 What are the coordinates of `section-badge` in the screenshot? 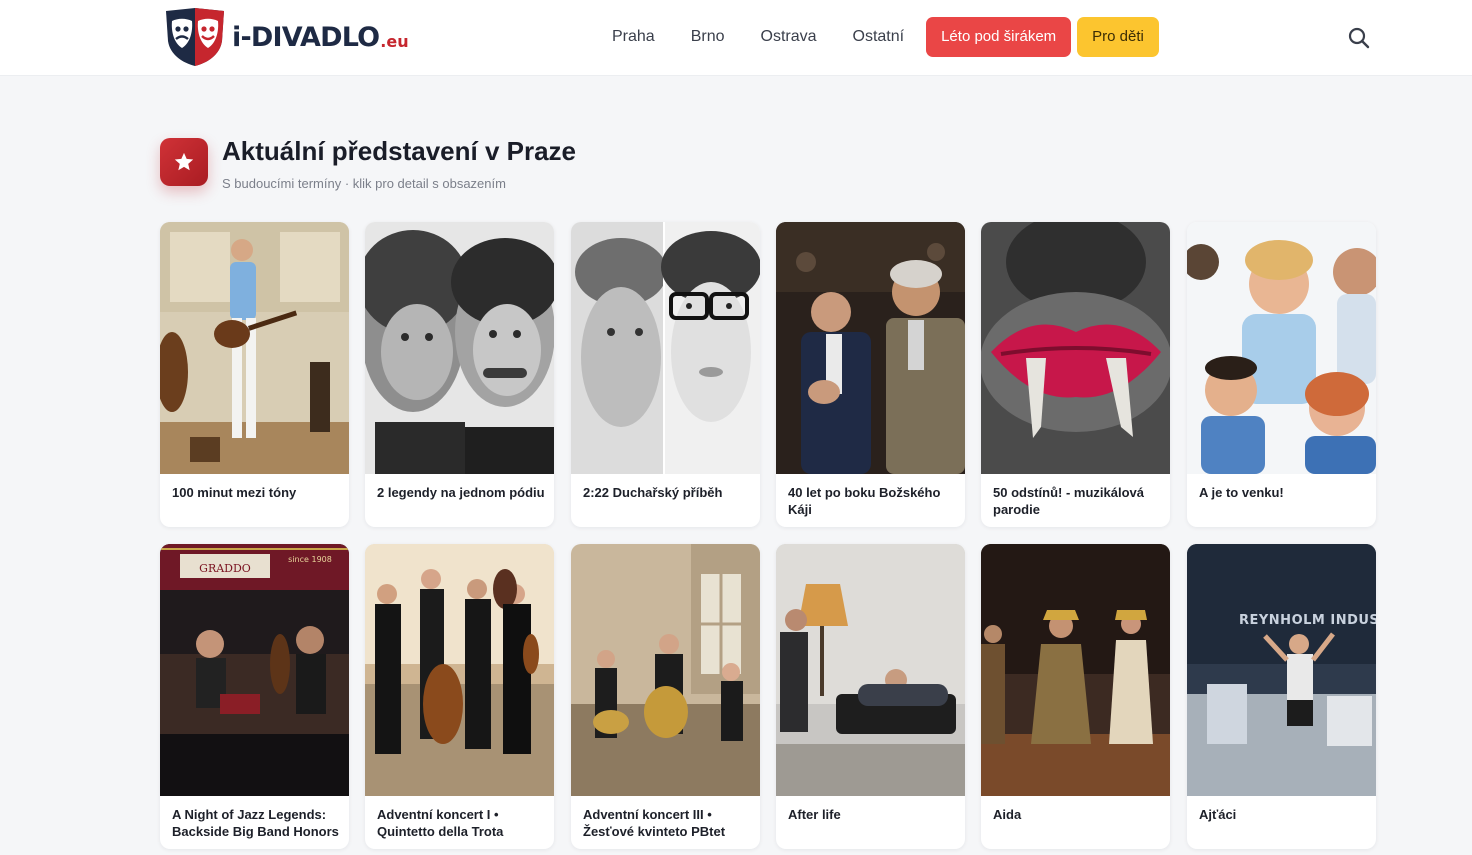 It's located at (184, 162).